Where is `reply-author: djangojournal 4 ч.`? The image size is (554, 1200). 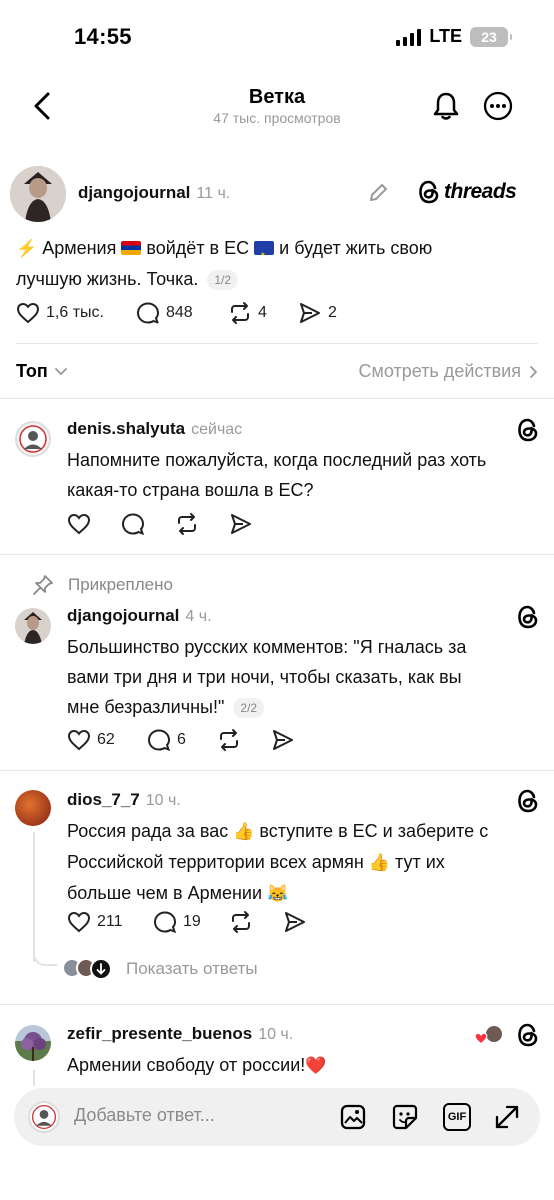 reply-author: djangojournal 4 ч. is located at coordinates (139, 616).